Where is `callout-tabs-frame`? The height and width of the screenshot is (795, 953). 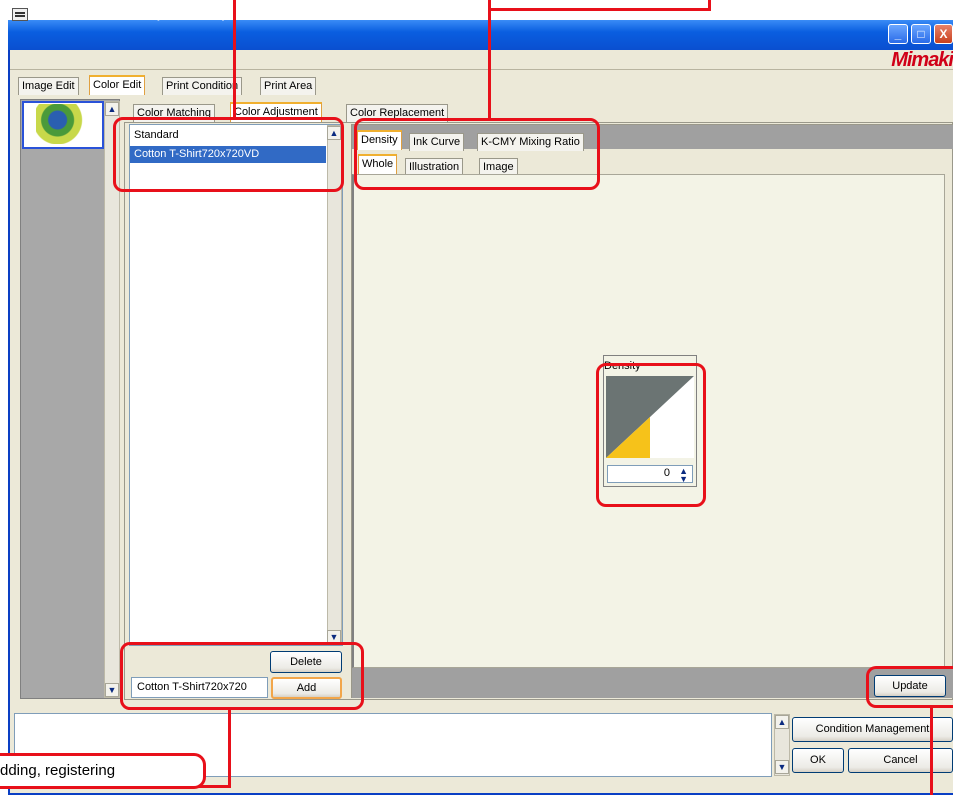 callout-tabs-frame is located at coordinates (477, 154).